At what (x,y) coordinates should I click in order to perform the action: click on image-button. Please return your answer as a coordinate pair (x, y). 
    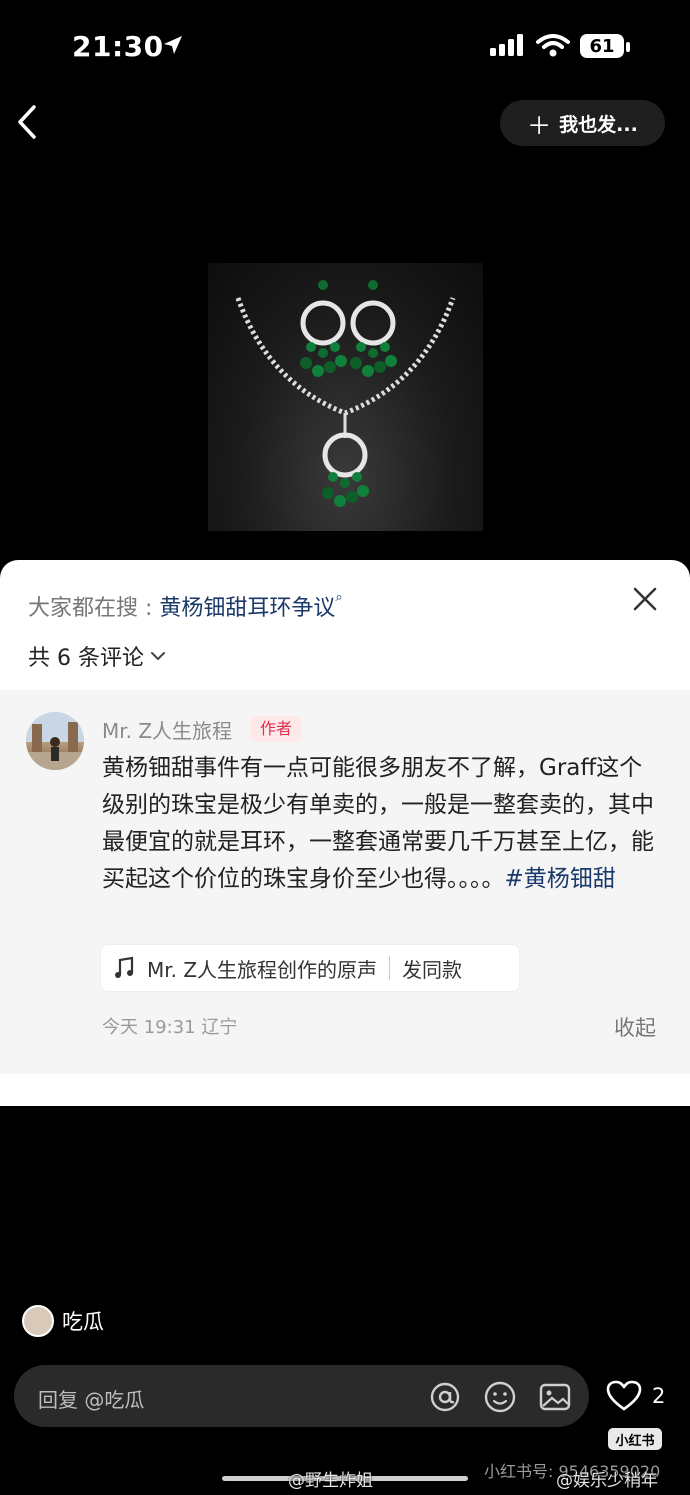
    Looking at the image, I should click on (555, 1399).